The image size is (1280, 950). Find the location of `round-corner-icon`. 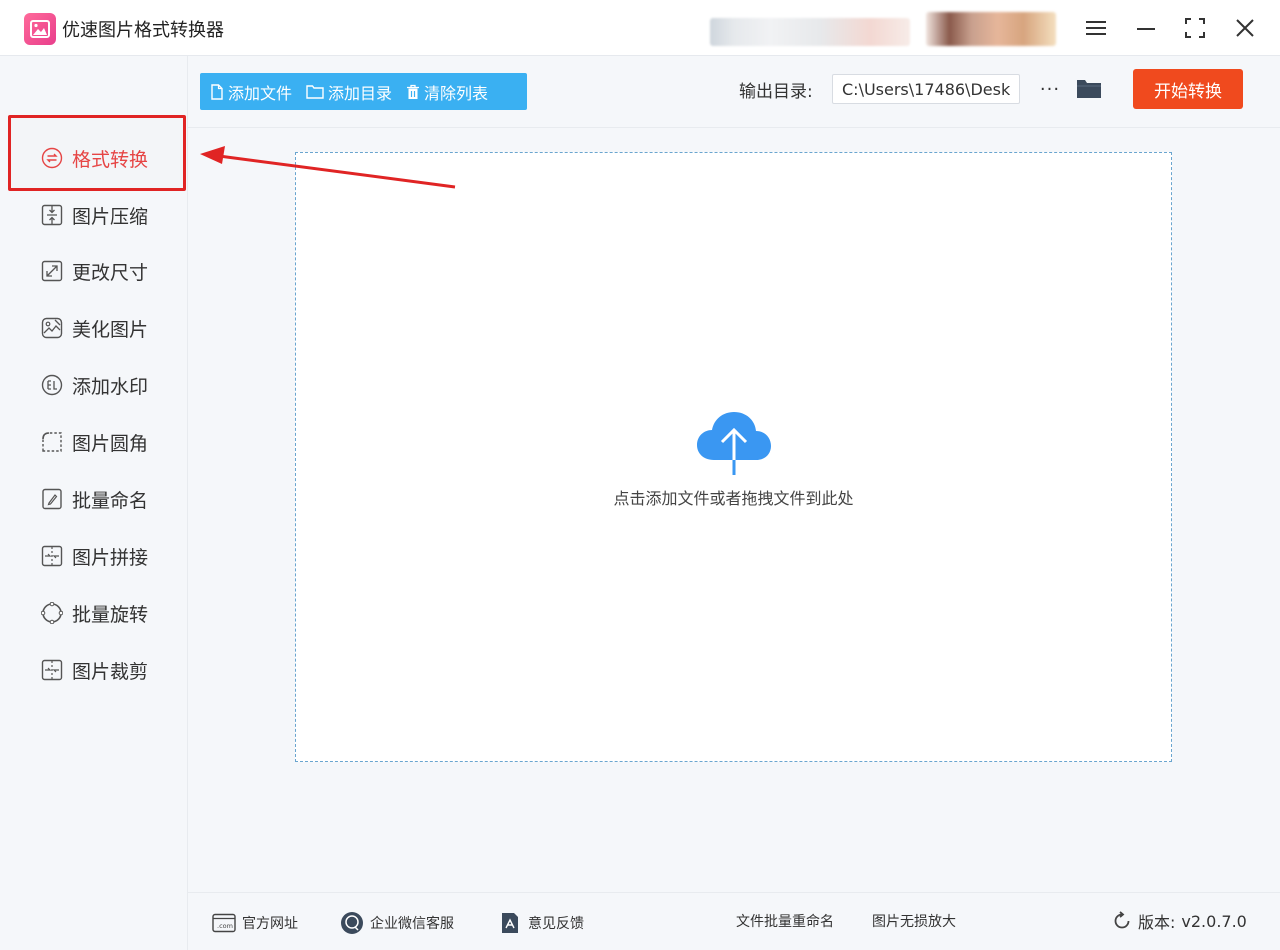

round-corner-icon is located at coordinates (52, 442).